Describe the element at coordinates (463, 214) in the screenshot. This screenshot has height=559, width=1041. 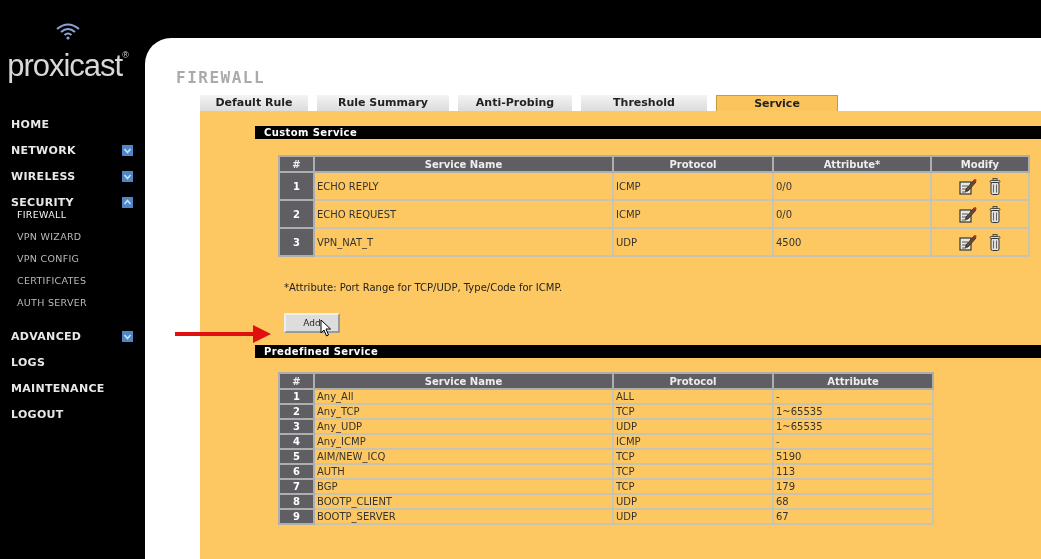
I see `table-cell: ECHO REQUEST` at that location.